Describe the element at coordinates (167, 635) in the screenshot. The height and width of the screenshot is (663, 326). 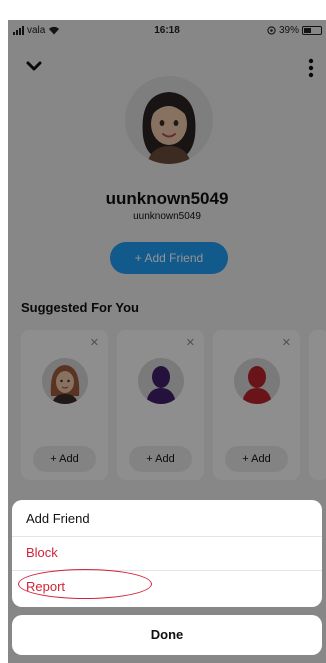
I see `done-button: Done` at that location.